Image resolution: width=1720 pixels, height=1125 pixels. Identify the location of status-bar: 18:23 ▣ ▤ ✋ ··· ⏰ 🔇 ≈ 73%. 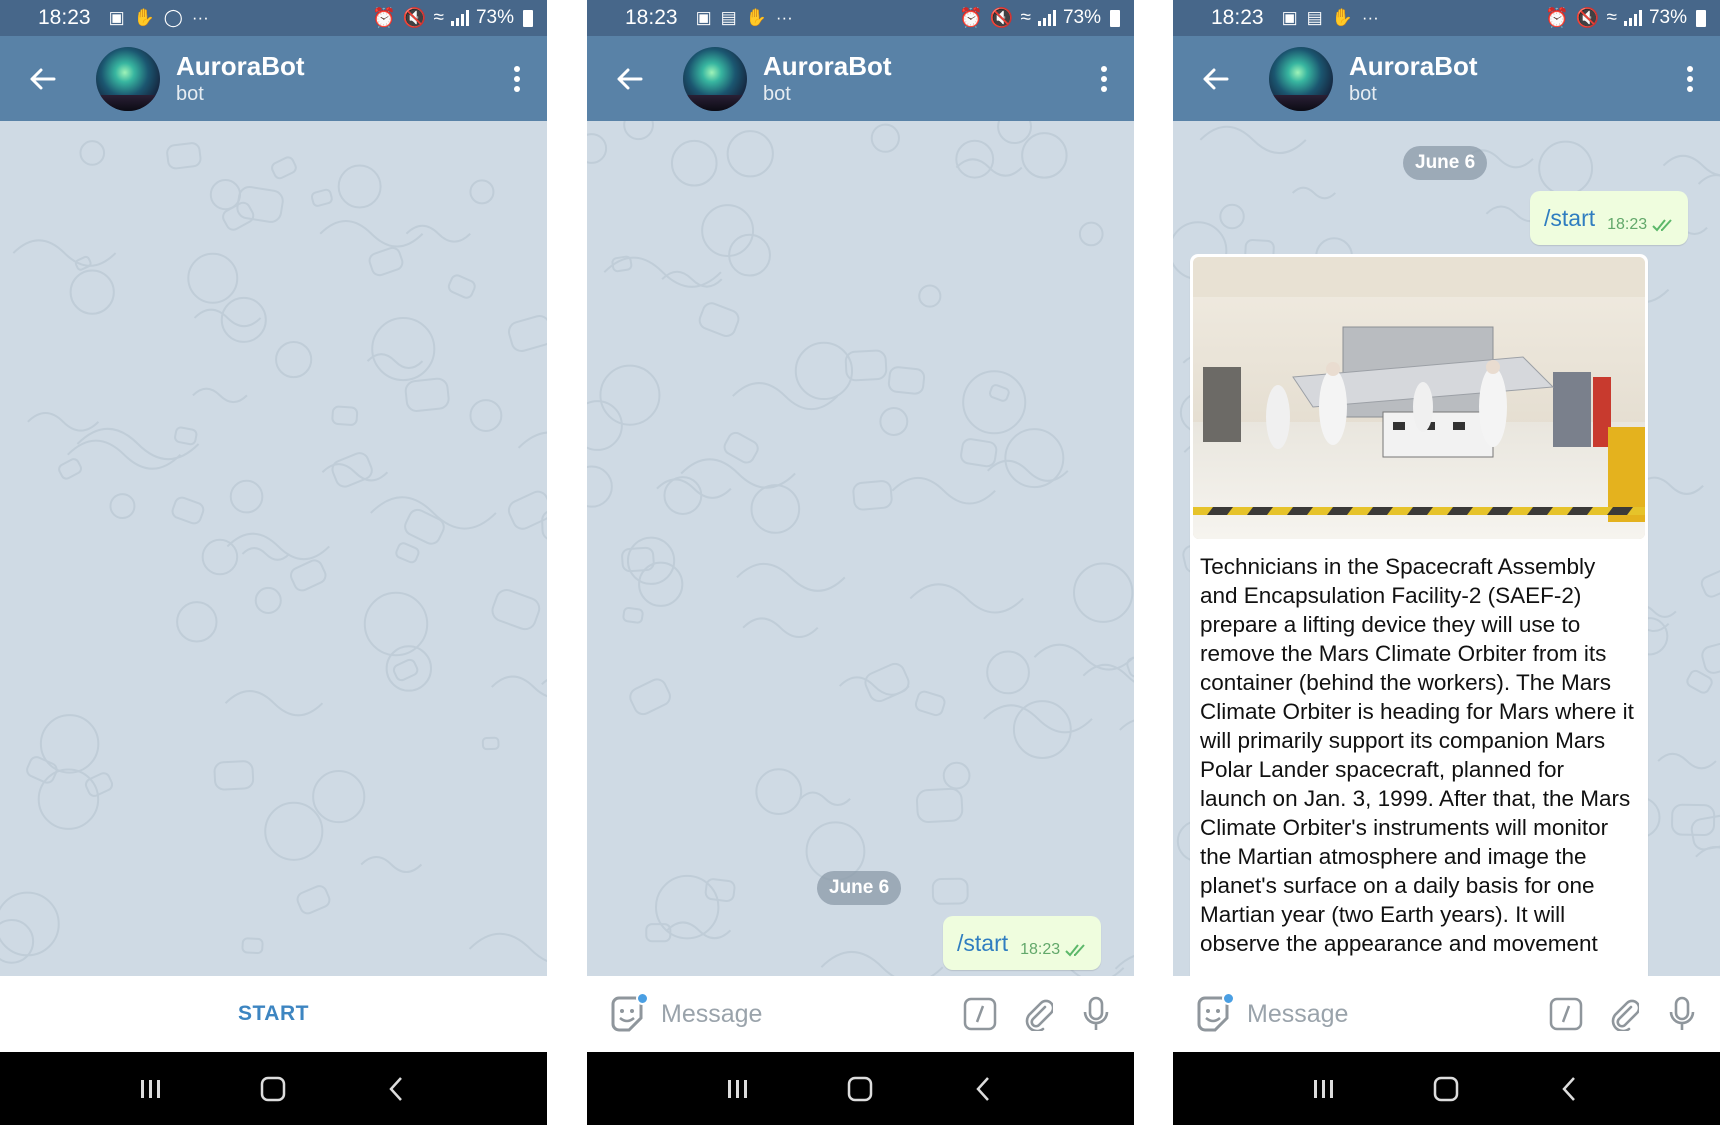
(1446, 18).